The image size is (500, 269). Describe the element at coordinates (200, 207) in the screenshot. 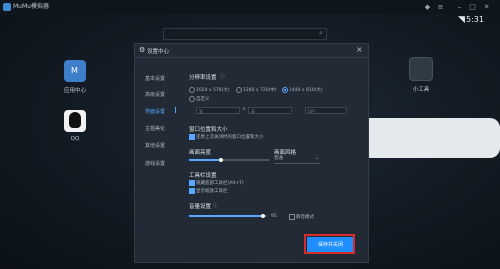

I see `volume-heading: 音量设置` at that location.